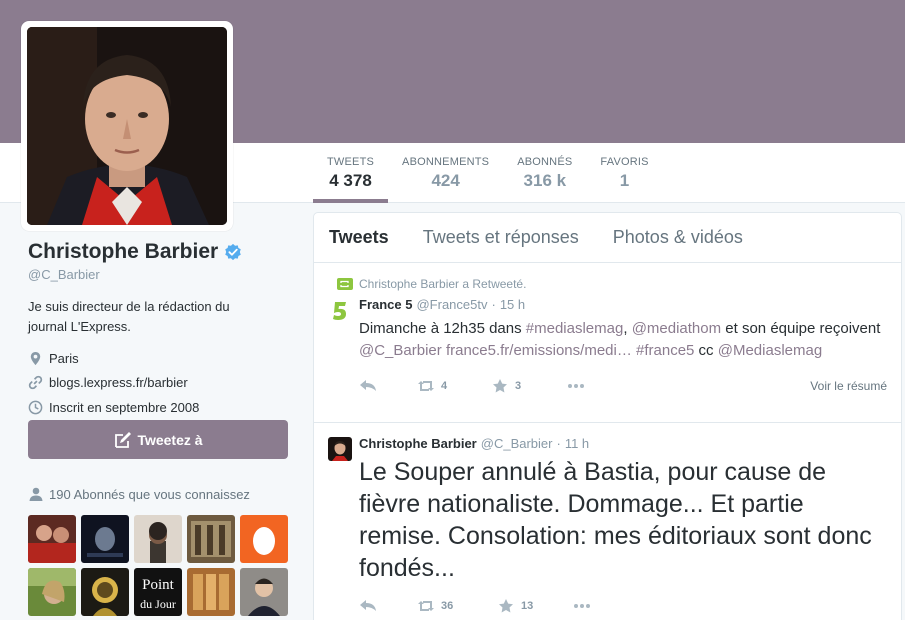  Describe the element at coordinates (623, 304) in the screenshot. I see `tweet-header: France 5 @France5tv · 15 h` at that location.